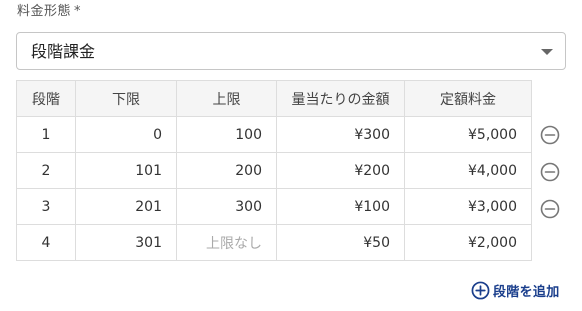 The height and width of the screenshot is (311, 582). Describe the element at coordinates (46, 242) in the screenshot. I see `stage-cell: 4` at that location.